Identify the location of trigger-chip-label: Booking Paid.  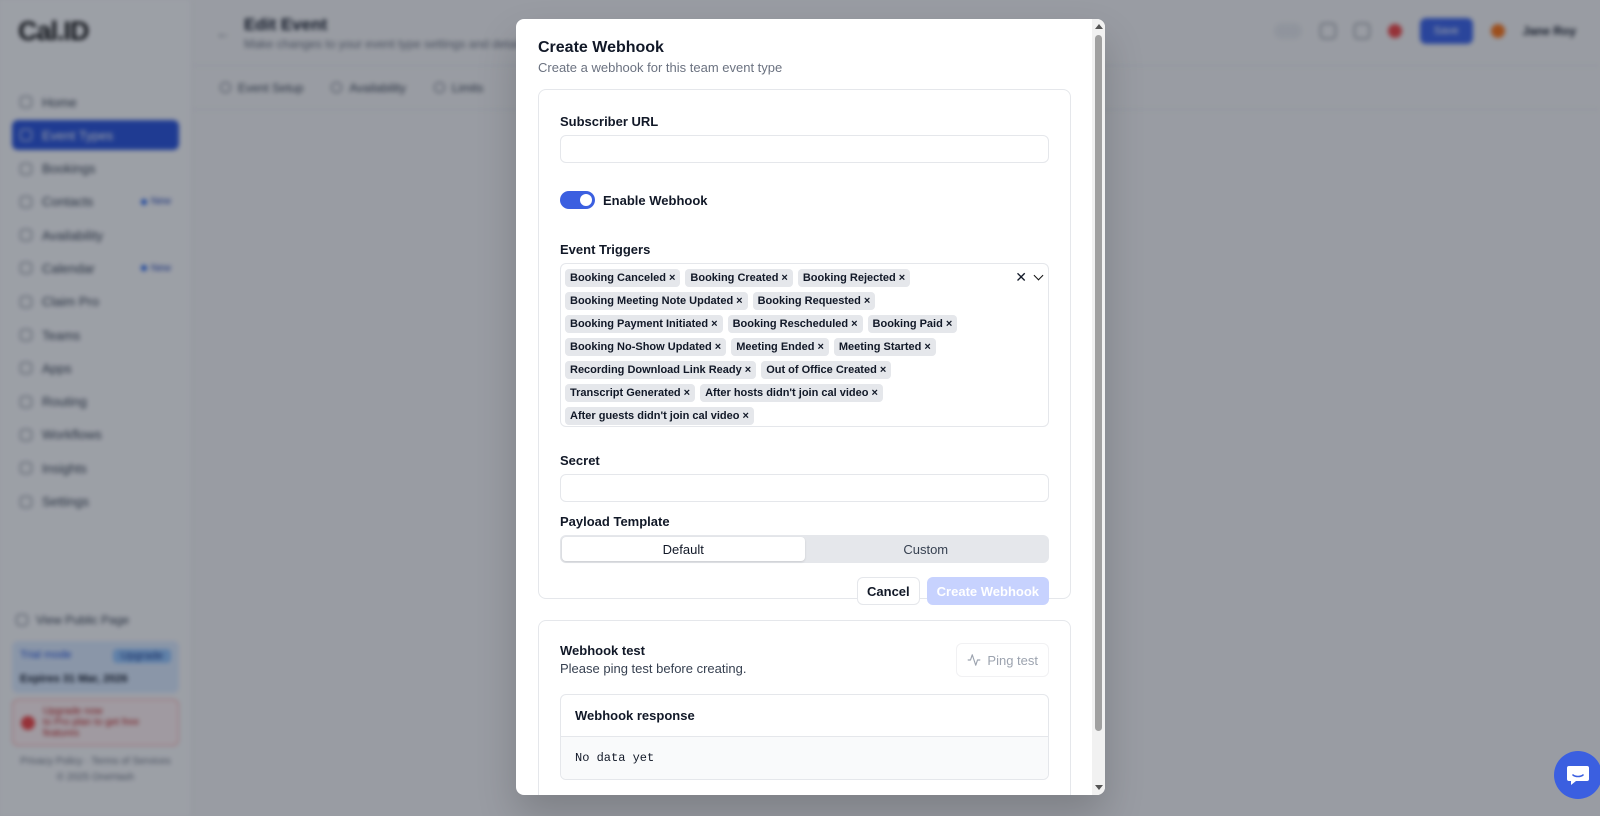
(907, 324).